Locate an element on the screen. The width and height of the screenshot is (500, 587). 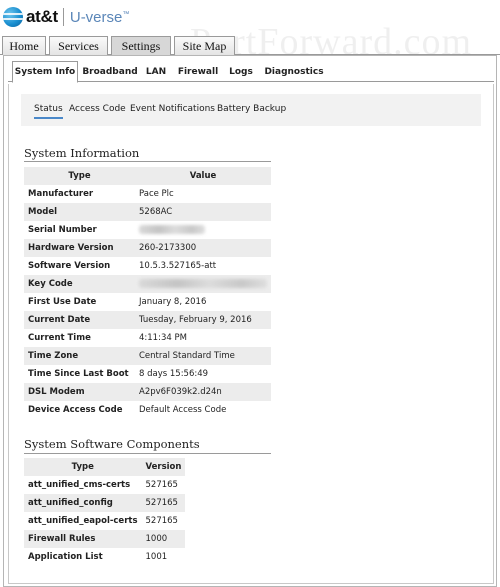
redacted-serial-number is located at coordinates (172, 229).